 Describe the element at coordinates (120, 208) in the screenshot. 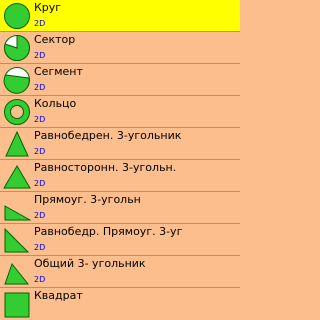

I see `list-item-right-triangle: Прямоуг. 3-угольн 2D` at that location.